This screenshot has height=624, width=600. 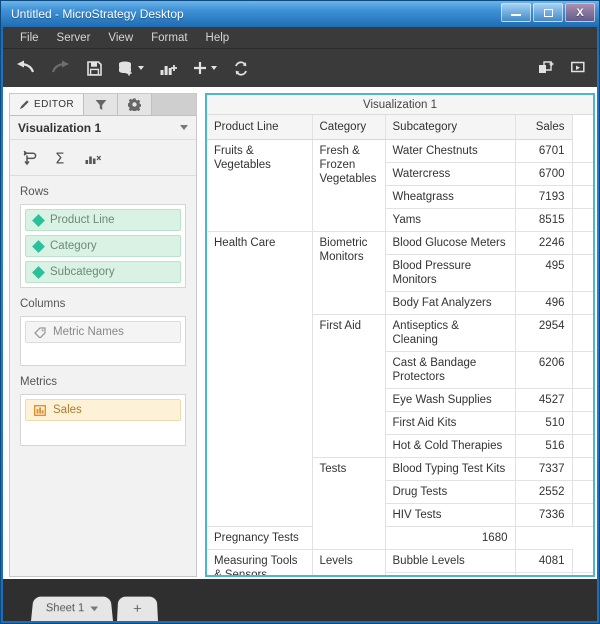 What do you see at coordinates (93, 158) in the screenshot?
I see `visualization-type-button` at bounding box center [93, 158].